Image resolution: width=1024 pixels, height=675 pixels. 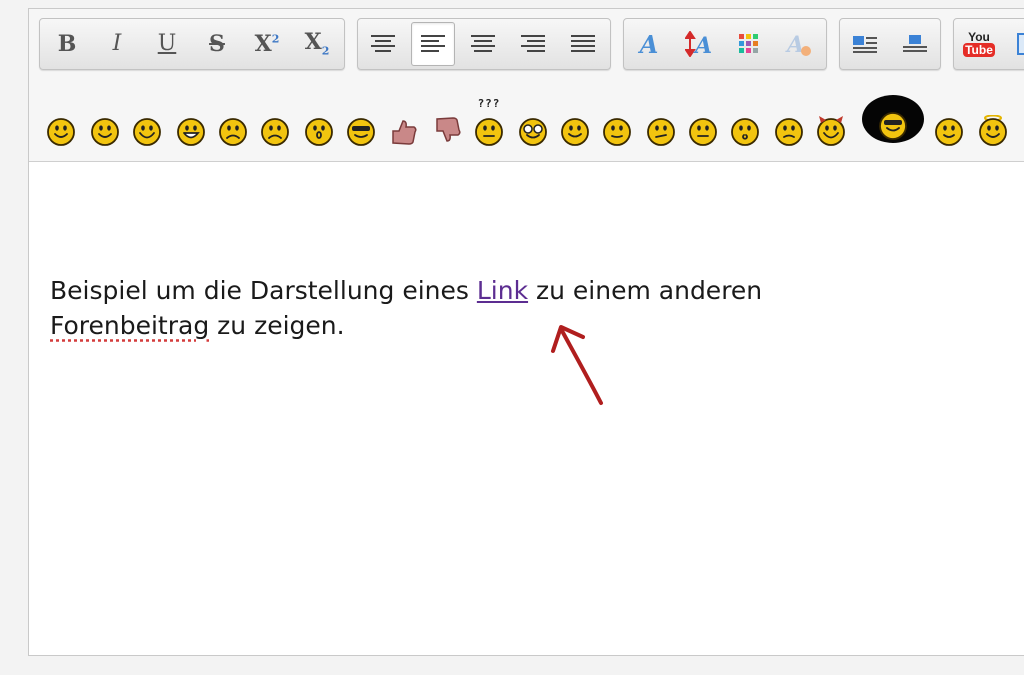 I want to click on bold-button: B, so click(x=67, y=44).